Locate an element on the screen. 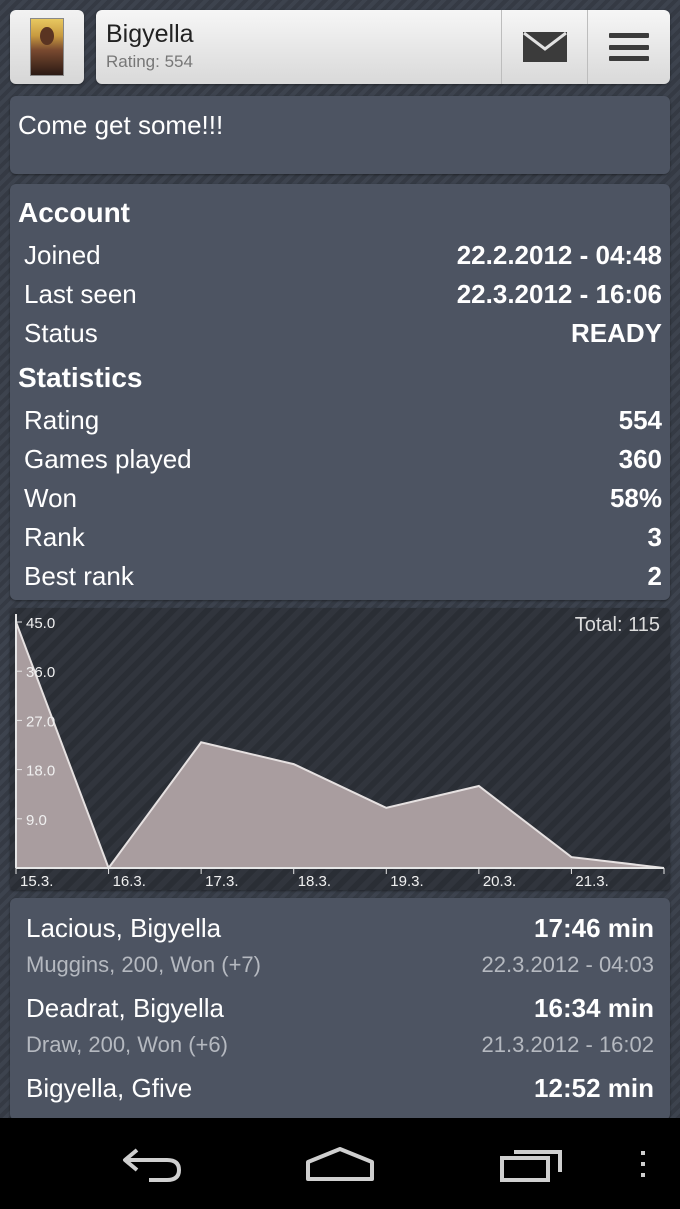 The height and width of the screenshot is (1209, 680). recent-apps-icon is located at coordinates (531, 1166).